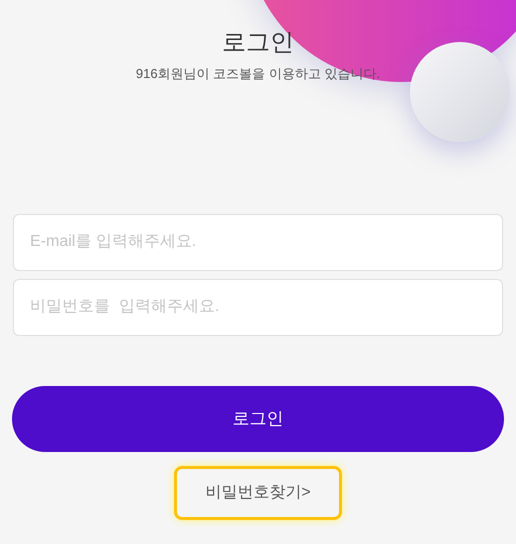  Describe the element at coordinates (258, 242) in the screenshot. I see `input-field: E-mail를 입력해주세요.` at that location.